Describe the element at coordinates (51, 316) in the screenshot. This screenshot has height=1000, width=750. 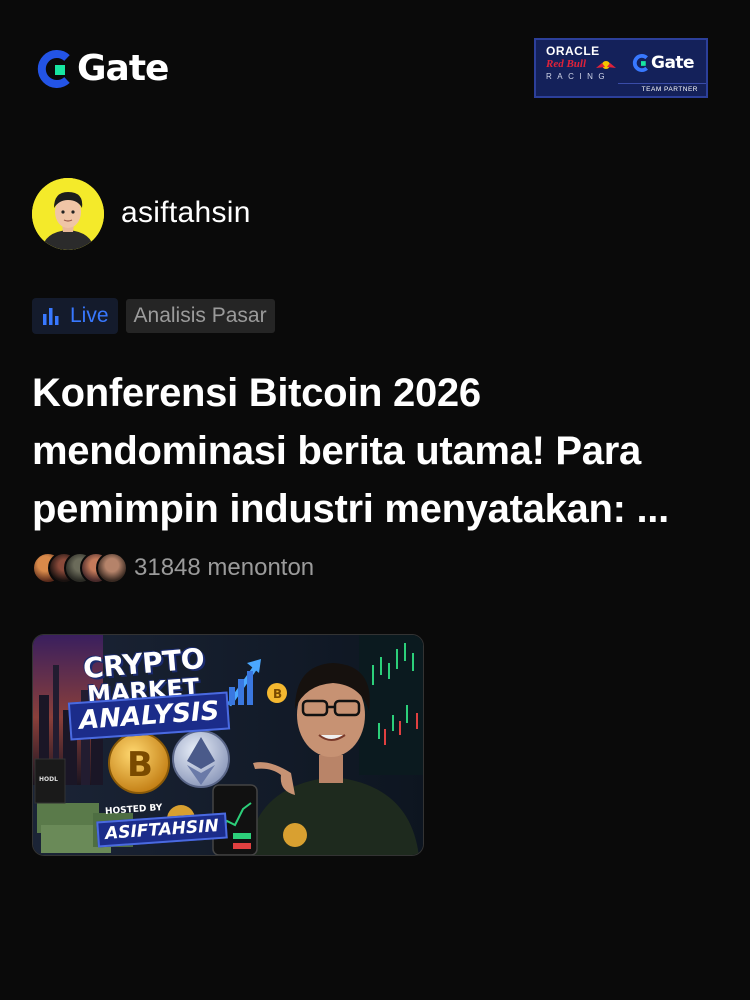
I see `bar-chart-icon` at that location.